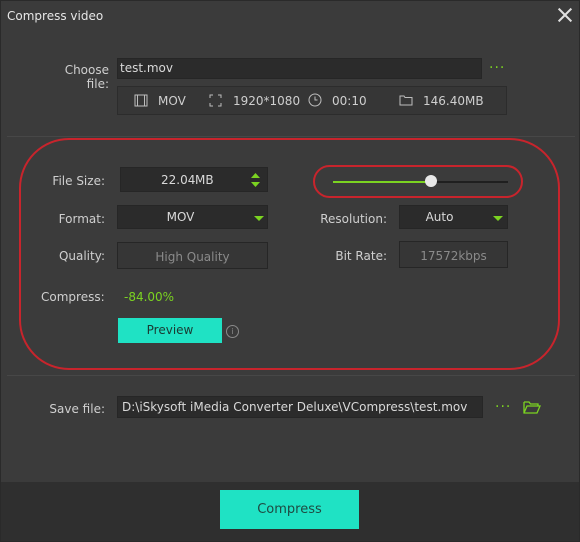 This screenshot has width=580, height=542. What do you see at coordinates (532, 407) in the screenshot?
I see `open-folder-icon` at bounding box center [532, 407].